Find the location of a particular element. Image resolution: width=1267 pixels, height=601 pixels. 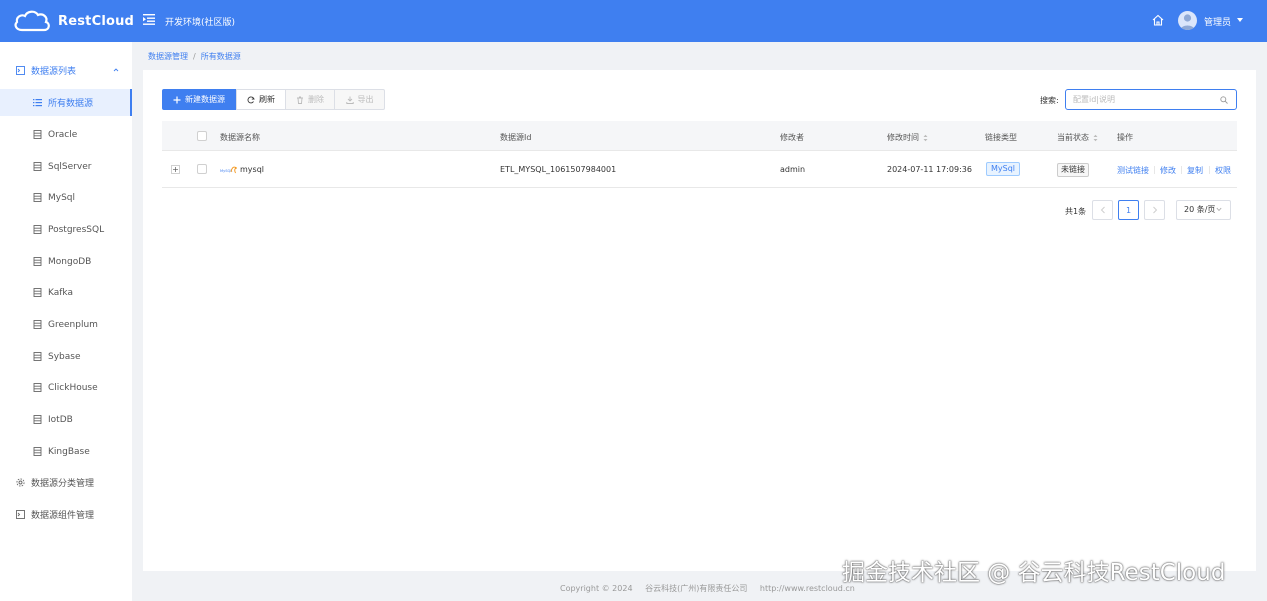

cloud-icon is located at coordinates (32, 21).